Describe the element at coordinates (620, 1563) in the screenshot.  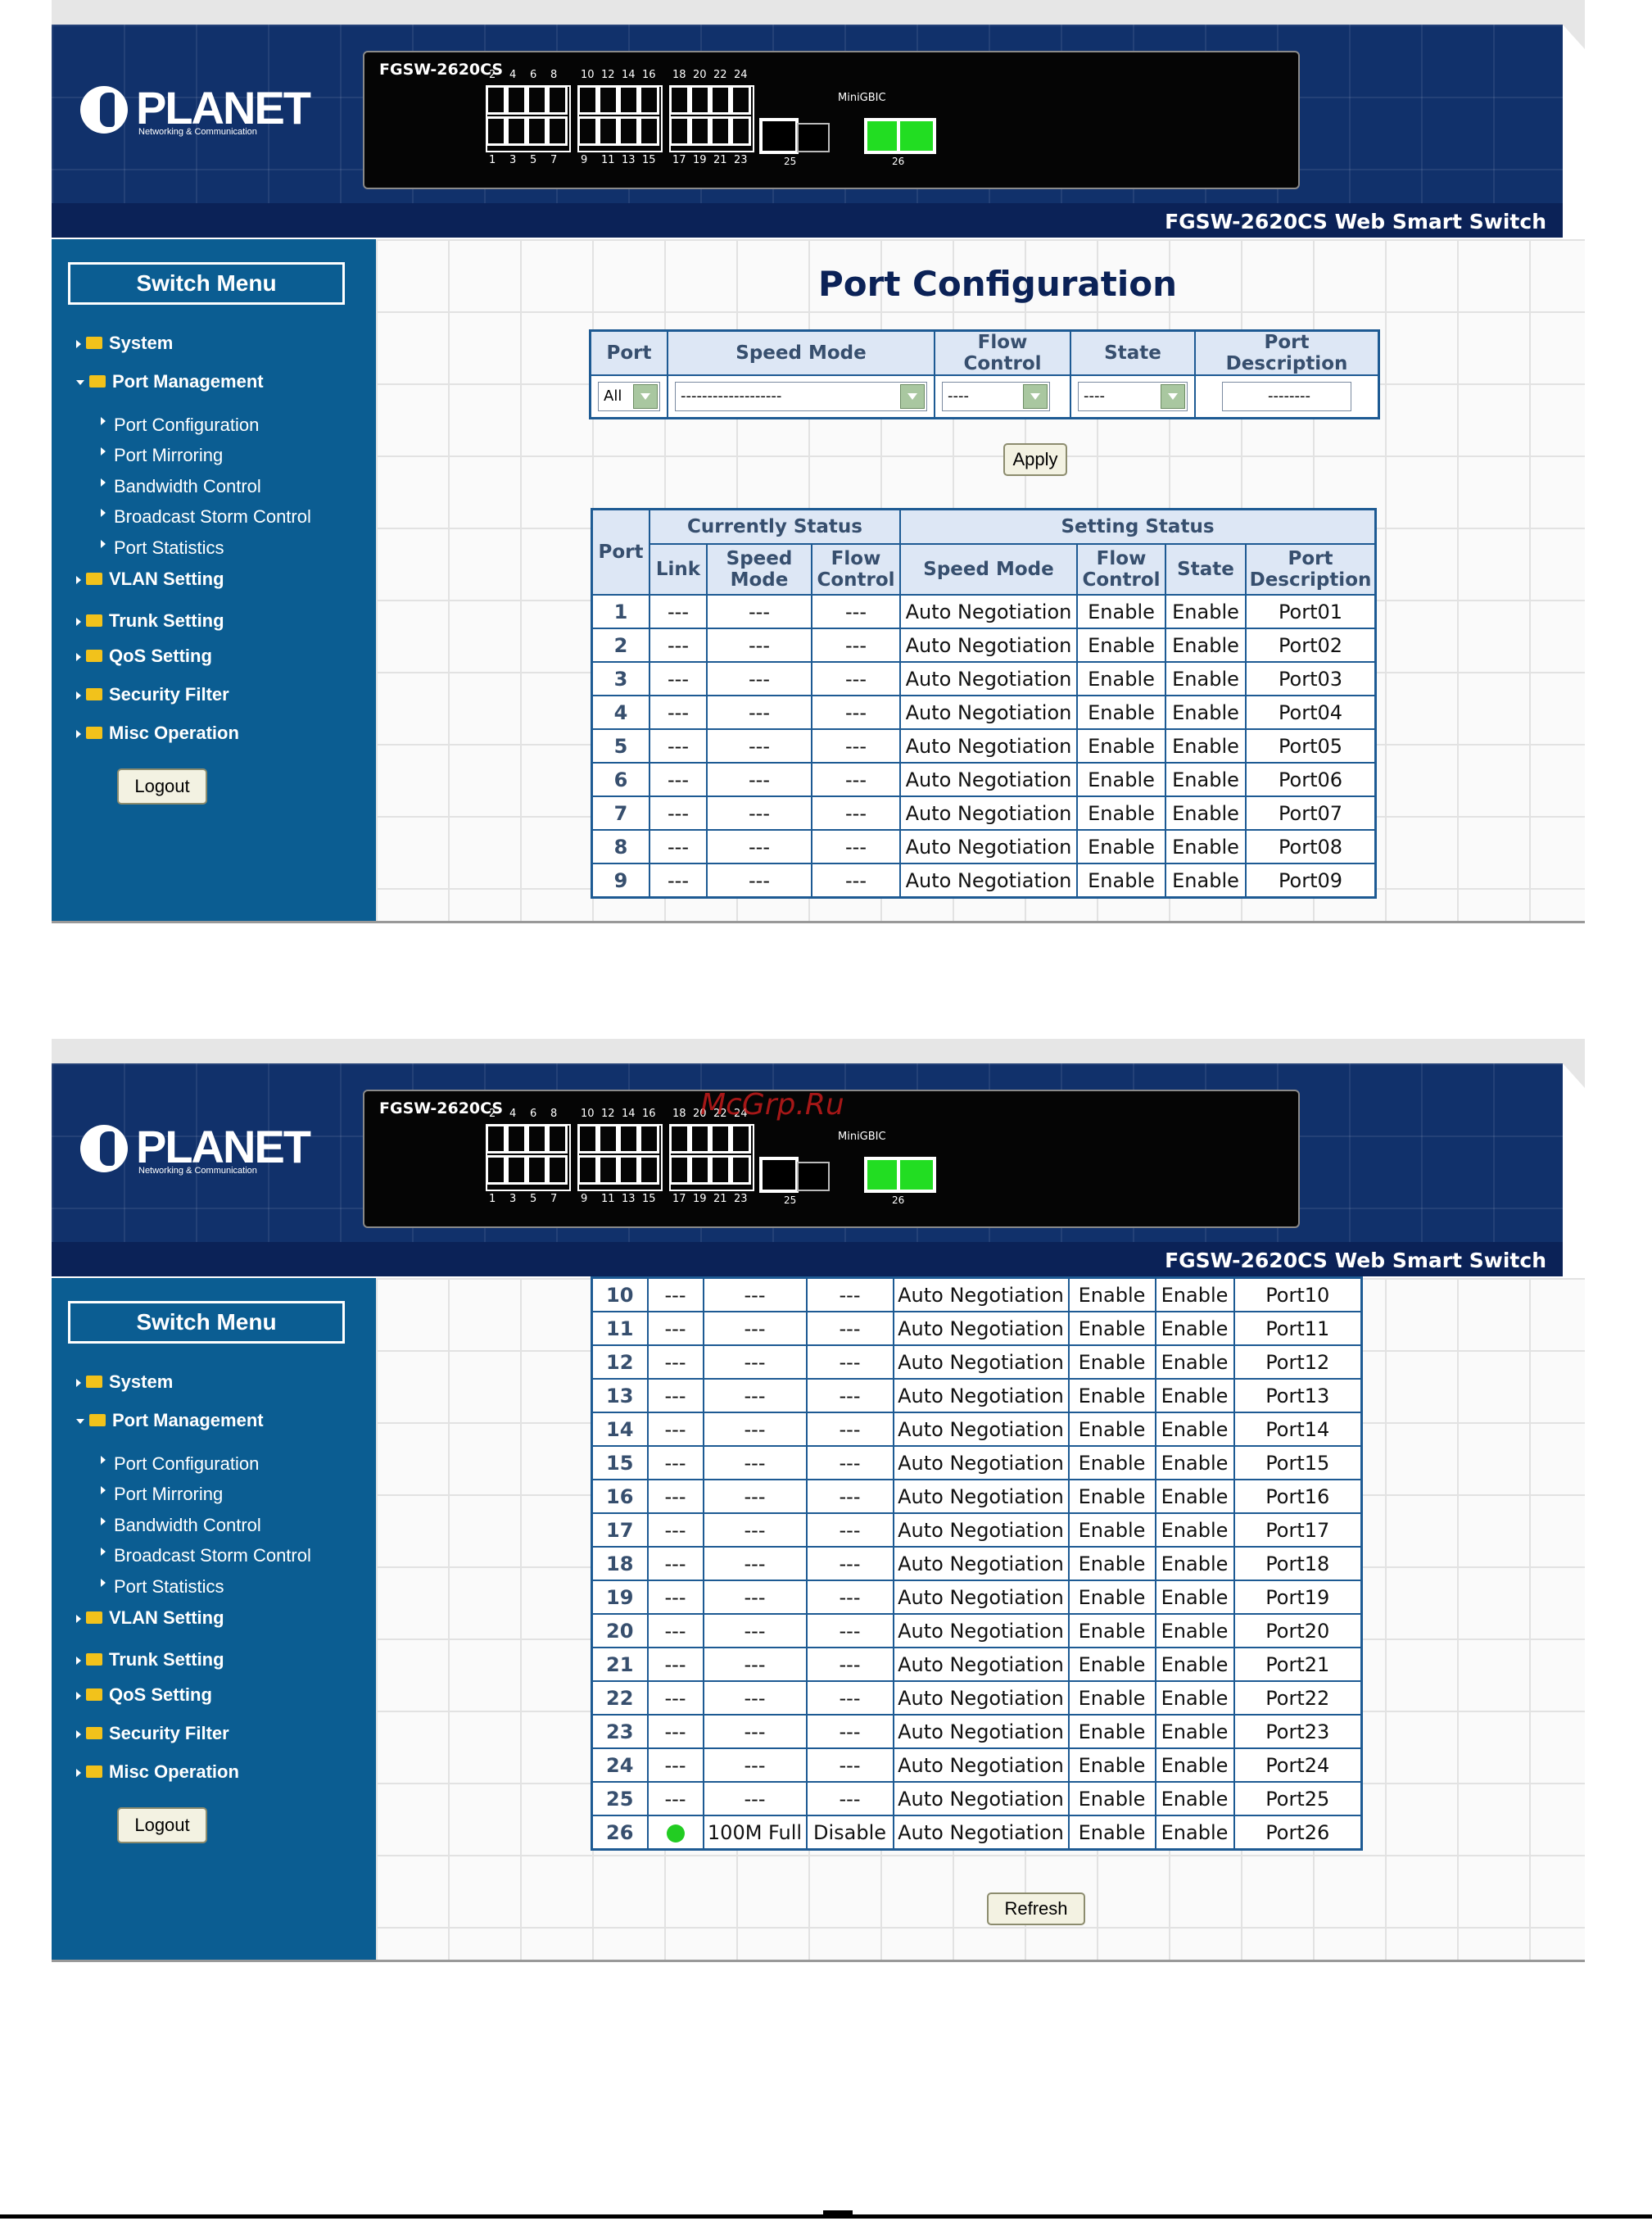
I see `port-number-cell: 18` at that location.